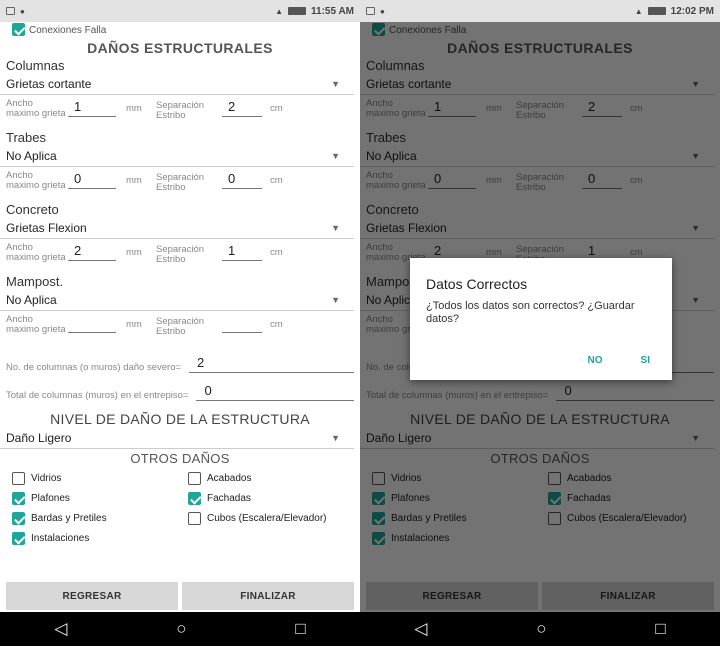 This screenshot has height=646, width=720. Describe the element at coordinates (275, 392) in the screenshot. I see `total-input: 0` at that location.